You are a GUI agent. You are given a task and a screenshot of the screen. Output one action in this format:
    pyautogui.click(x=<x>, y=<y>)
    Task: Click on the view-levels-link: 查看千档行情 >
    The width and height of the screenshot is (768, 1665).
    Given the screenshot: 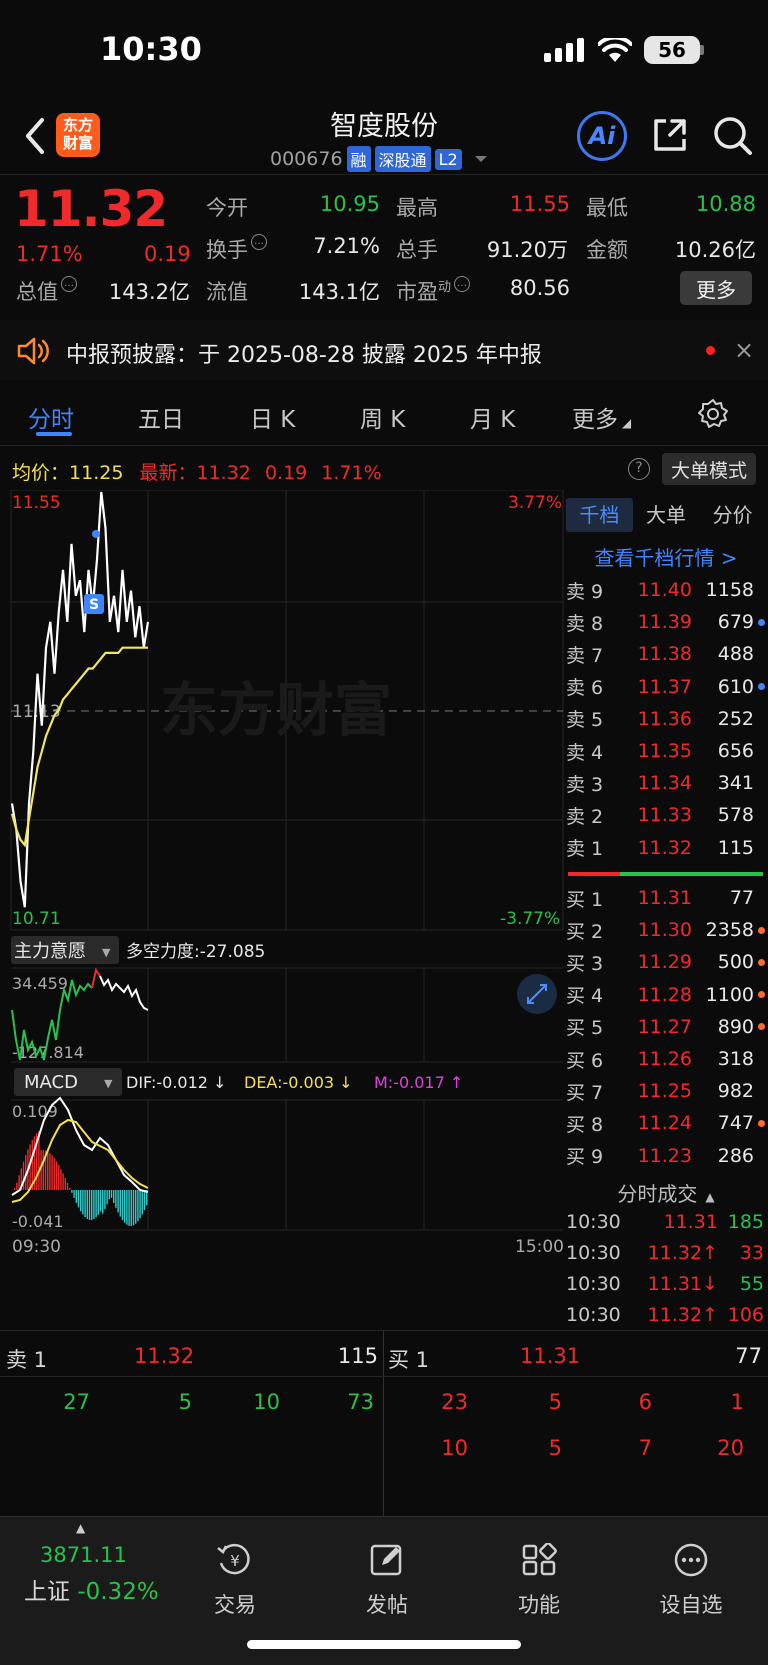 What is the action you would take?
    pyautogui.click(x=666, y=556)
    